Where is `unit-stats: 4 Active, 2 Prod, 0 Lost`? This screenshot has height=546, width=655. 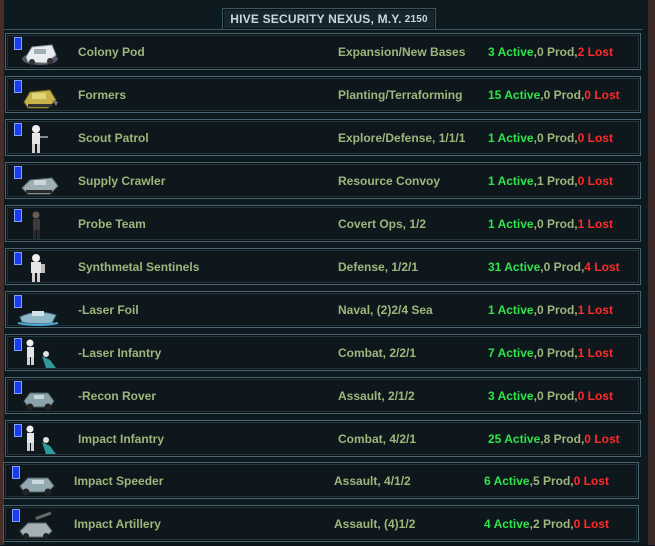 unit-stats: 4 Active, 2 Prod, 0 Lost is located at coordinates (546, 523).